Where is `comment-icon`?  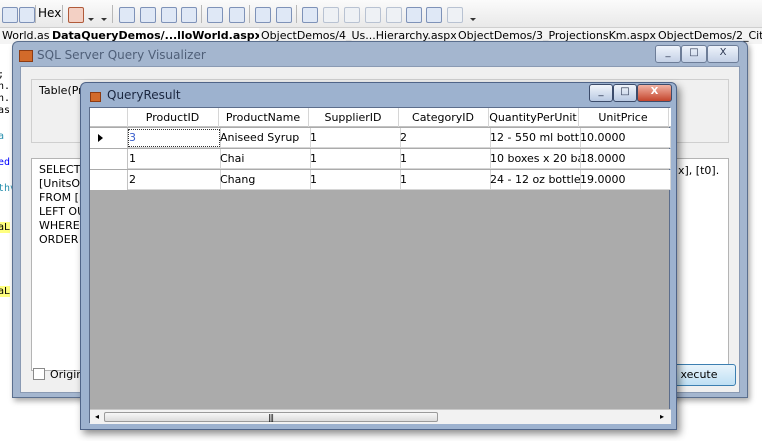
comment-icon is located at coordinates (263, 15).